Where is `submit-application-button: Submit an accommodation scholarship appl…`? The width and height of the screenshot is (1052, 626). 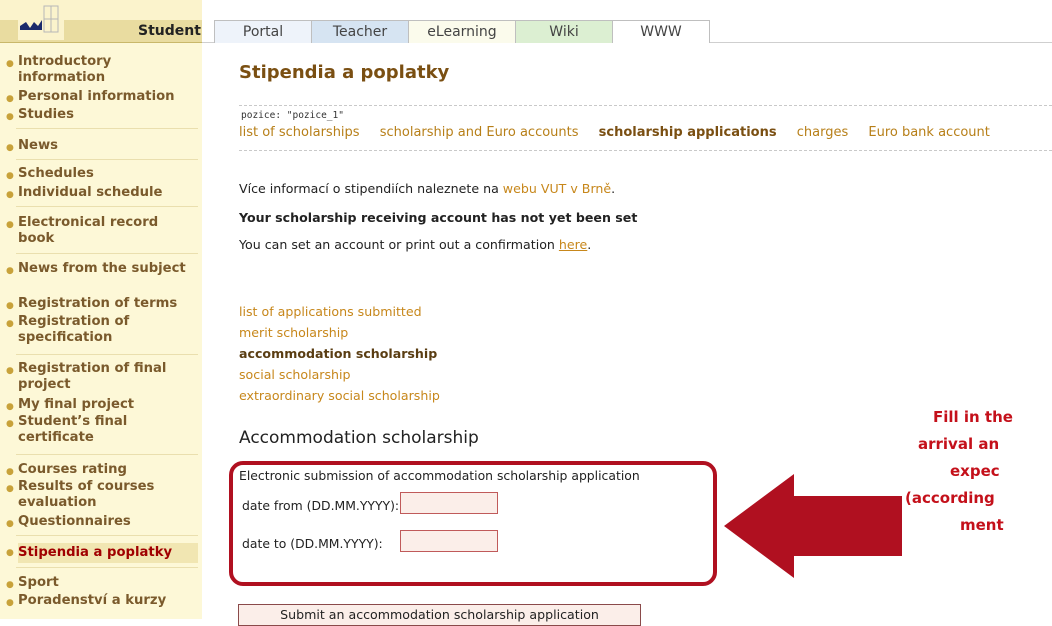 submit-application-button: Submit an accommodation scholarship appl… is located at coordinates (439, 615).